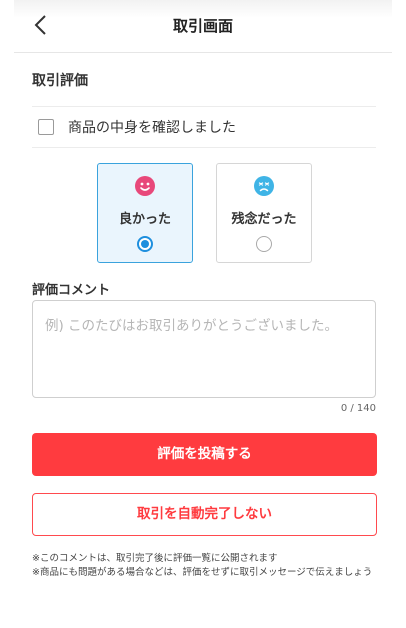 The height and width of the screenshot is (628, 406). What do you see at coordinates (71, 290) in the screenshot?
I see `comment-title: 評価コメント` at bounding box center [71, 290].